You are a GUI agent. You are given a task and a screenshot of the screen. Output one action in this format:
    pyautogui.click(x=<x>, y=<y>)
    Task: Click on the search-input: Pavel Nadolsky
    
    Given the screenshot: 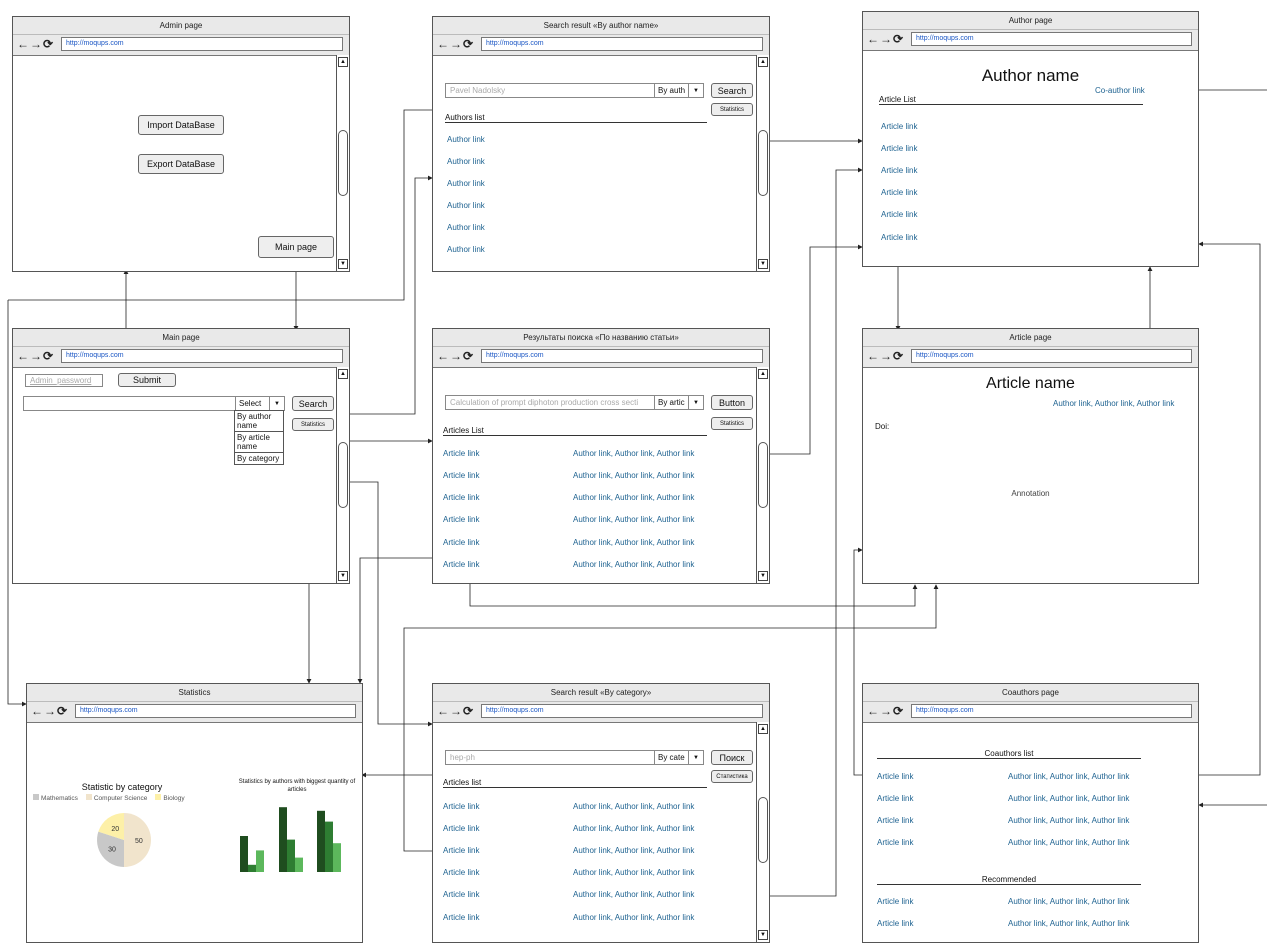 What is the action you would take?
    pyautogui.click(x=551, y=90)
    